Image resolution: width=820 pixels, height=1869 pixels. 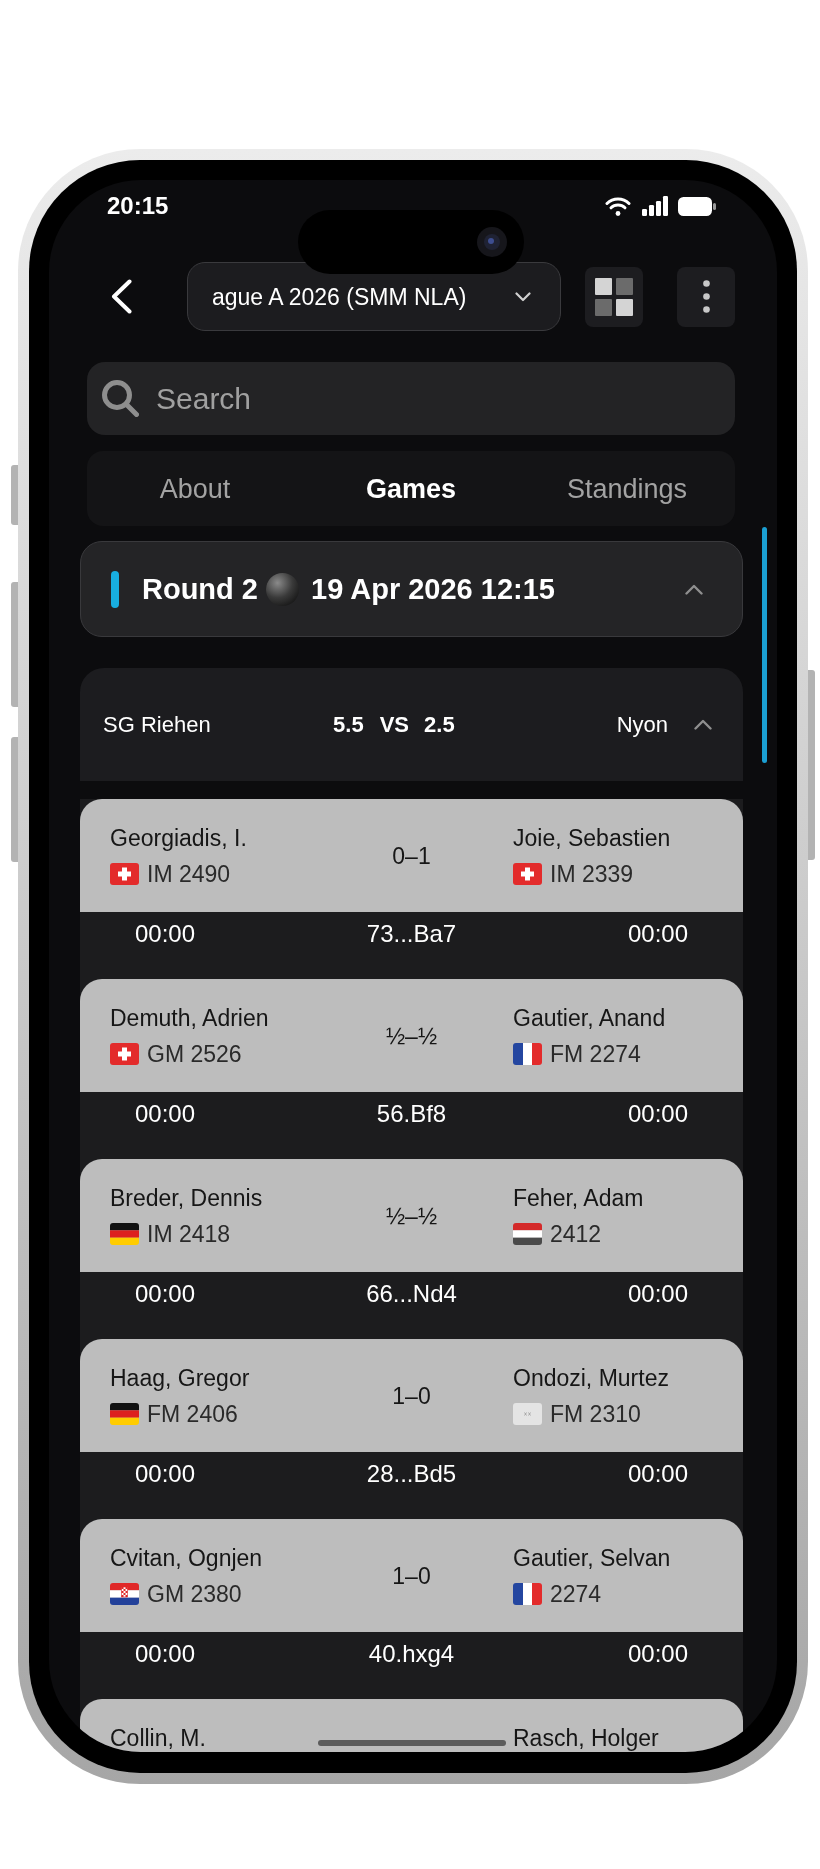 What do you see at coordinates (411, 1654) in the screenshot?
I see `last-move: 40.hxg4` at bounding box center [411, 1654].